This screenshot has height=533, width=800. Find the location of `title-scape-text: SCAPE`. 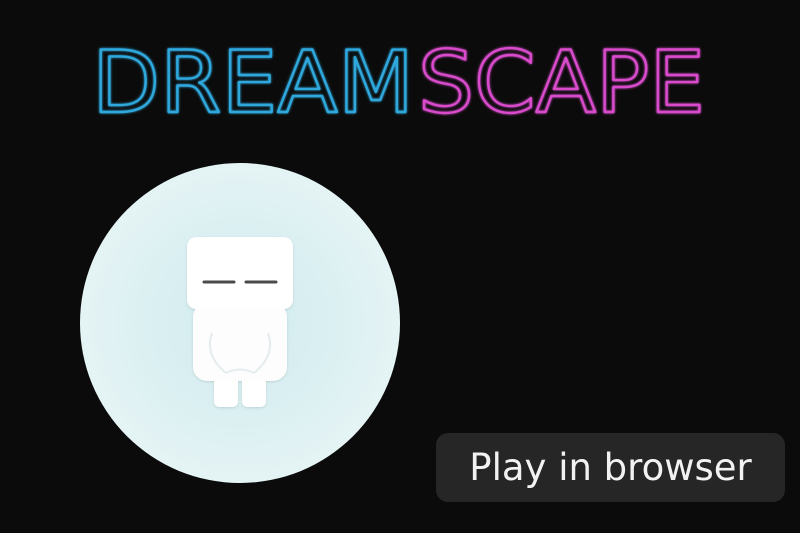

title-scape-text: SCAPE is located at coordinates (561, 83).